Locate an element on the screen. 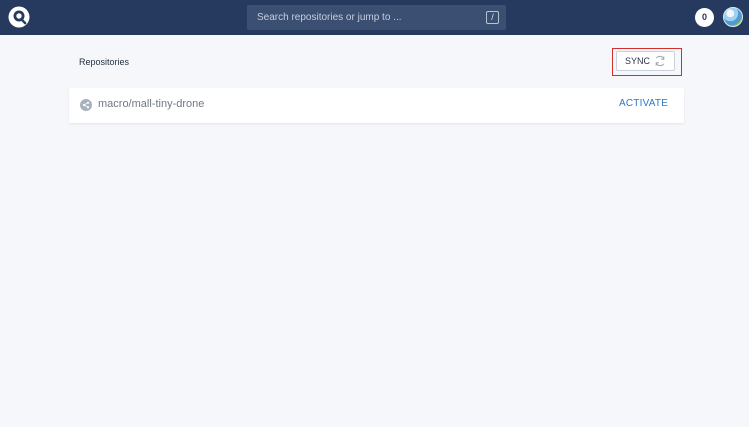  repository-share-icon is located at coordinates (86, 105).